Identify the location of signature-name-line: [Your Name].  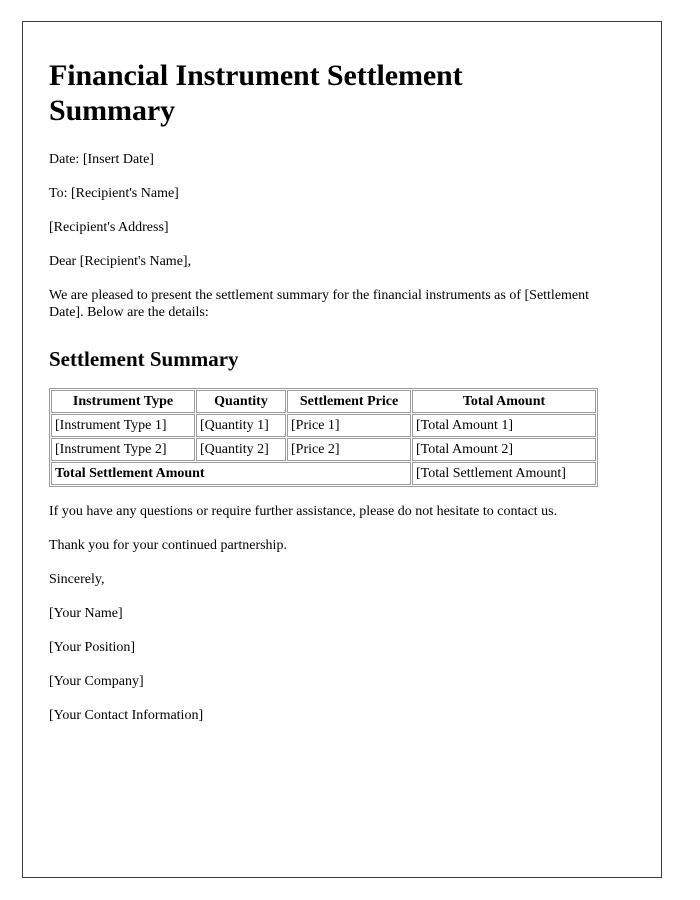
(86, 613).